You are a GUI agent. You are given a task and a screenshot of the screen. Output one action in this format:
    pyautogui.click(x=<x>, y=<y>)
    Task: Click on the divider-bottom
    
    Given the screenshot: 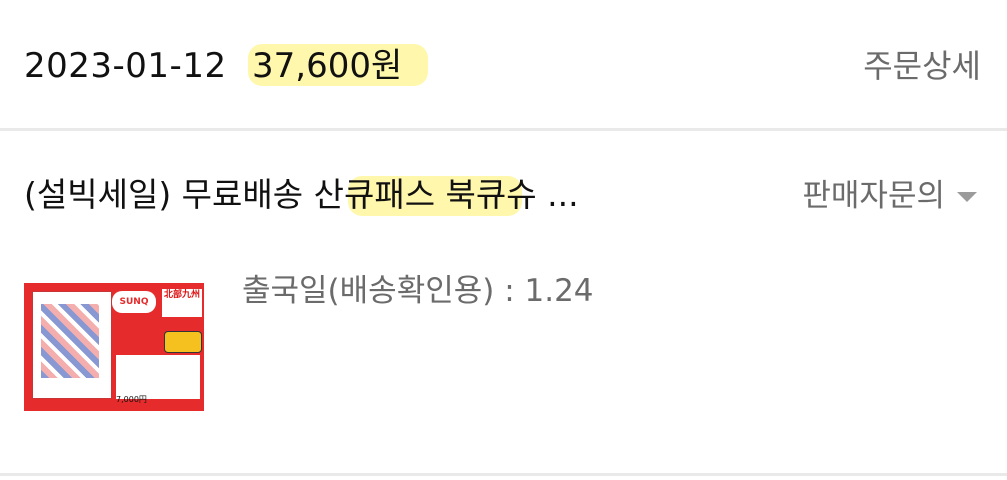 What is the action you would take?
    pyautogui.click(x=503, y=474)
    